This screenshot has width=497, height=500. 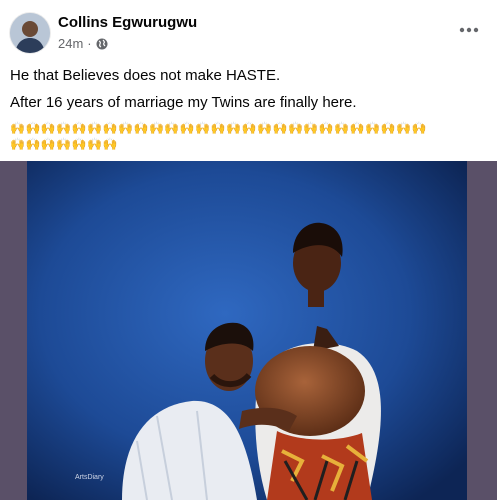 What do you see at coordinates (469, 30) in the screenshot?
I see `more-options-icon` at bounding box center [469, 30].